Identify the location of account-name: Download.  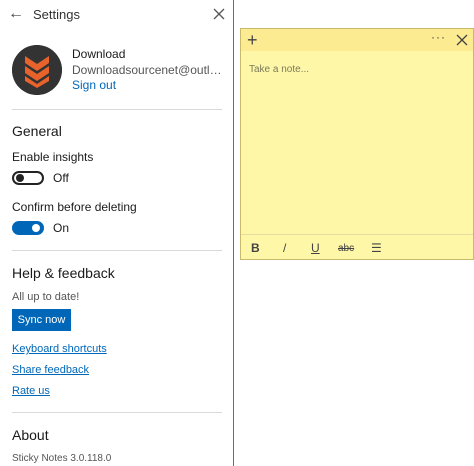
(99, 54).